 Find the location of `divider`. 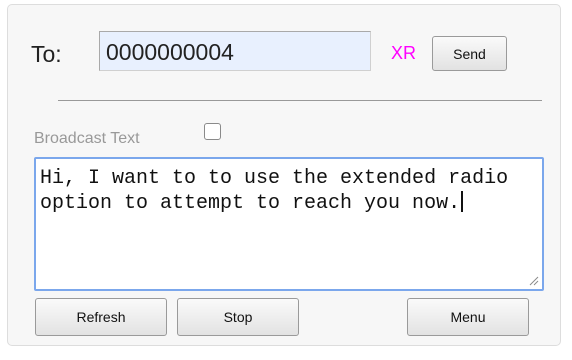

divider is located at coordinates (300, 100).